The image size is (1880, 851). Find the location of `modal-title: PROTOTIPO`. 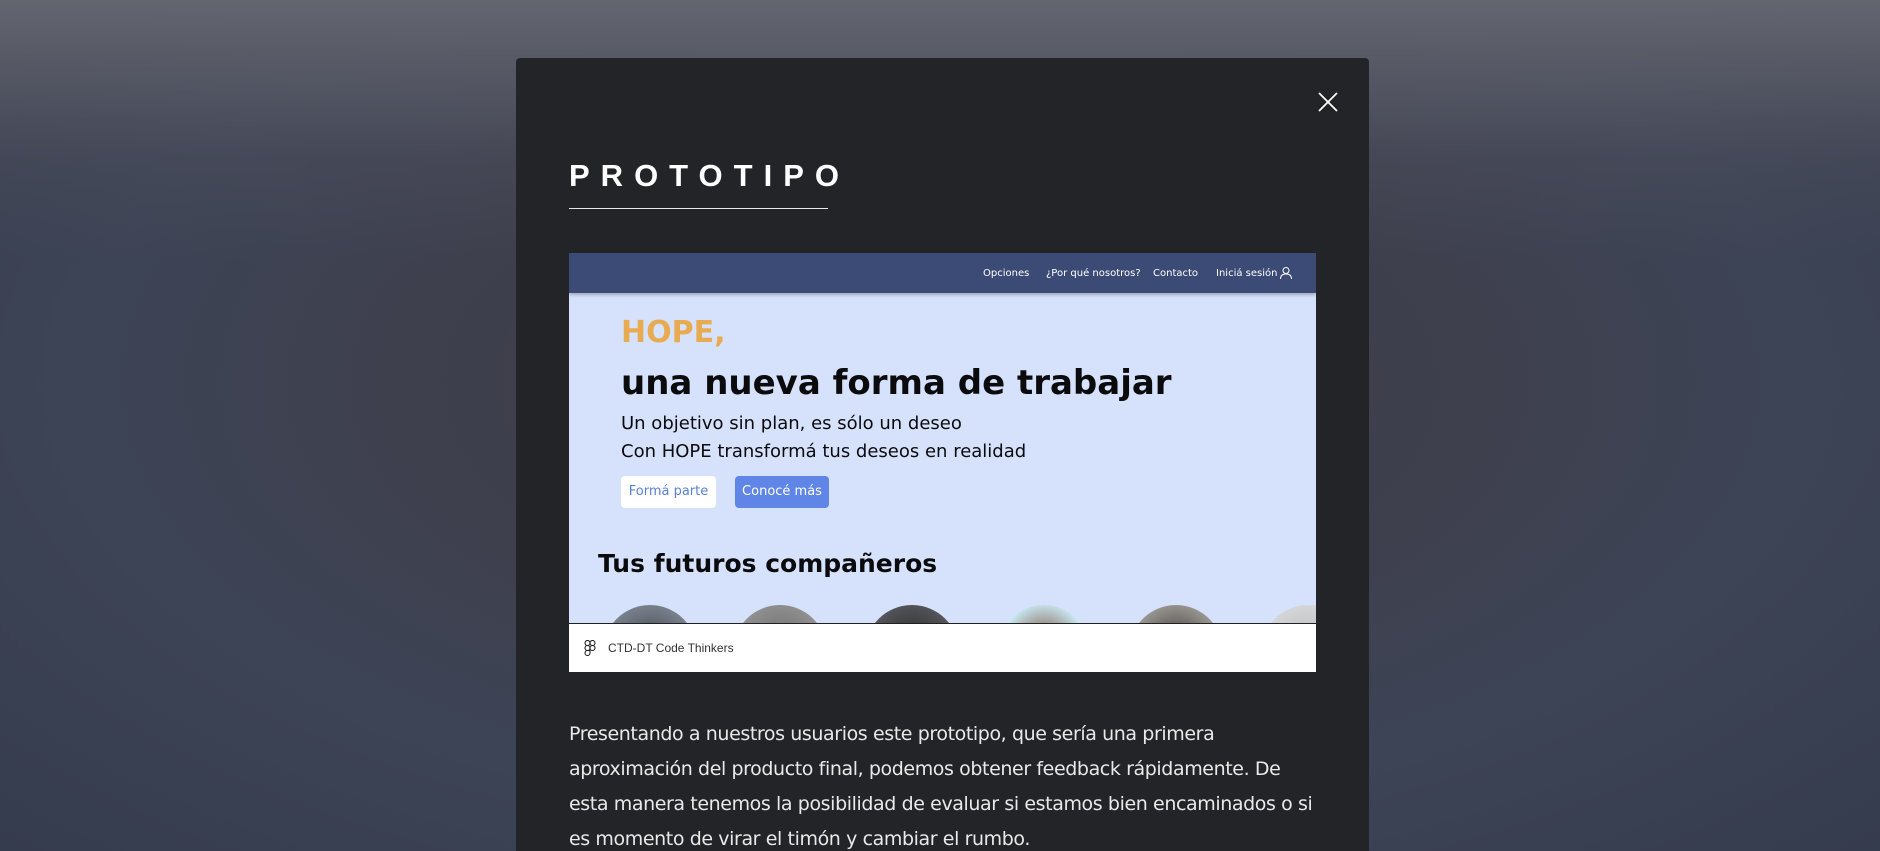

modal-title: PROTOTIPO is located at coordinates (710, 175).